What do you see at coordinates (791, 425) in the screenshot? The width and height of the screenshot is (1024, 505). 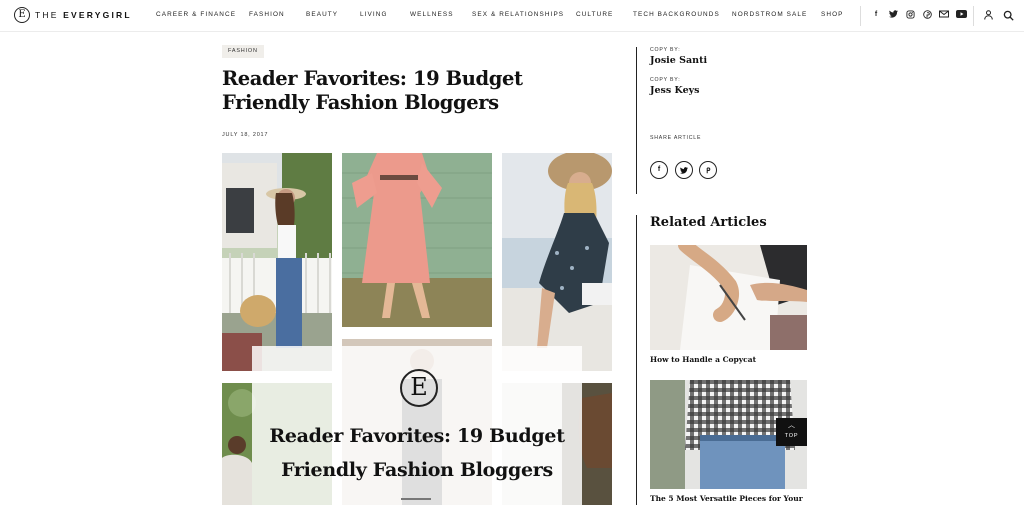 I see `chevron-up-icon: ︿` at bounding box center [791, 425].